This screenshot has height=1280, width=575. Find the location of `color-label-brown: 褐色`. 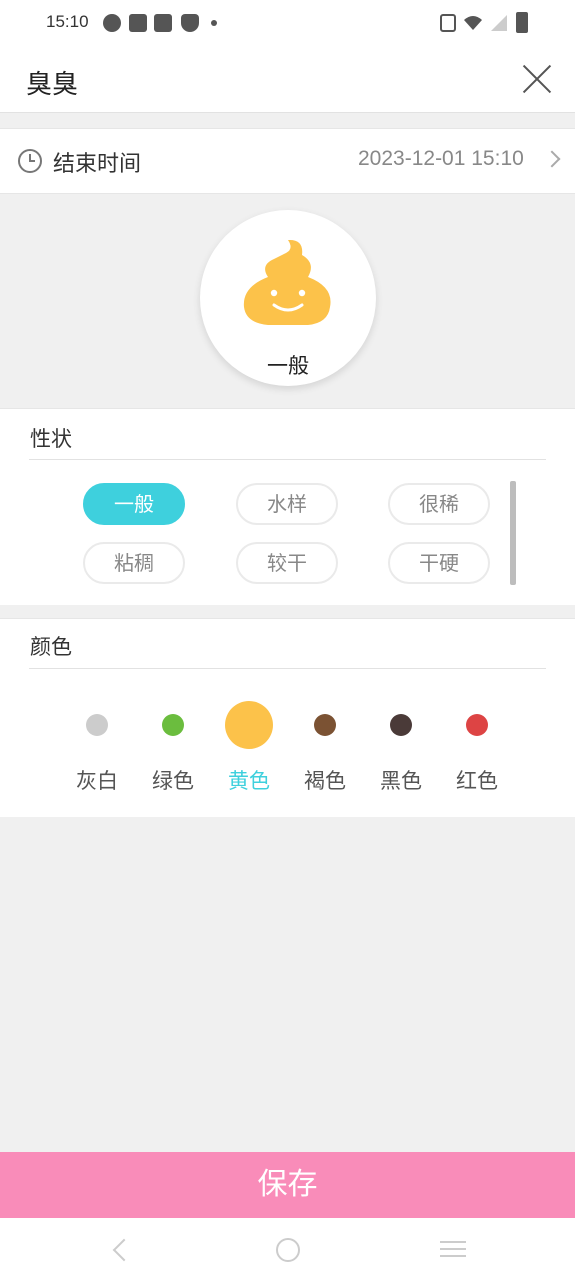

color-label-brown: 褐色 is located at coordinates (325, 780).